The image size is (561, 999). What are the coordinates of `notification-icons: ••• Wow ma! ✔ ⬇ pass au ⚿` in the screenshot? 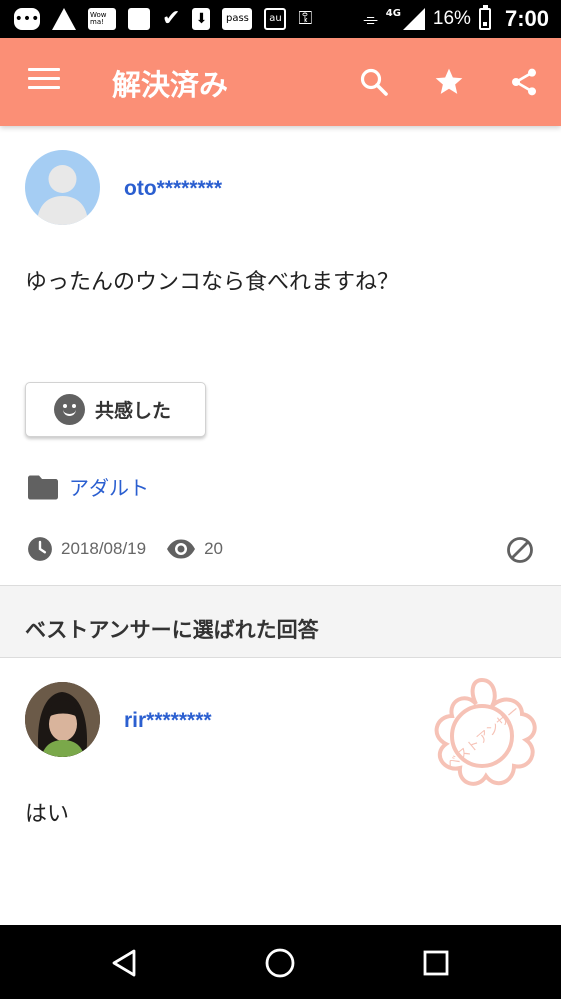 It's located at (156, 19).